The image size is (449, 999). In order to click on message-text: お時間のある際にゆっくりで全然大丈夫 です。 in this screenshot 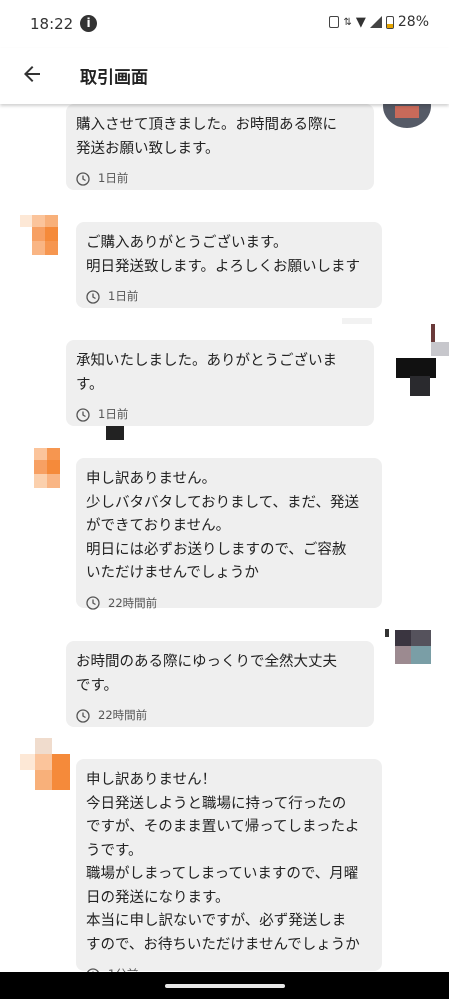, I will do `click(206, 674)`.